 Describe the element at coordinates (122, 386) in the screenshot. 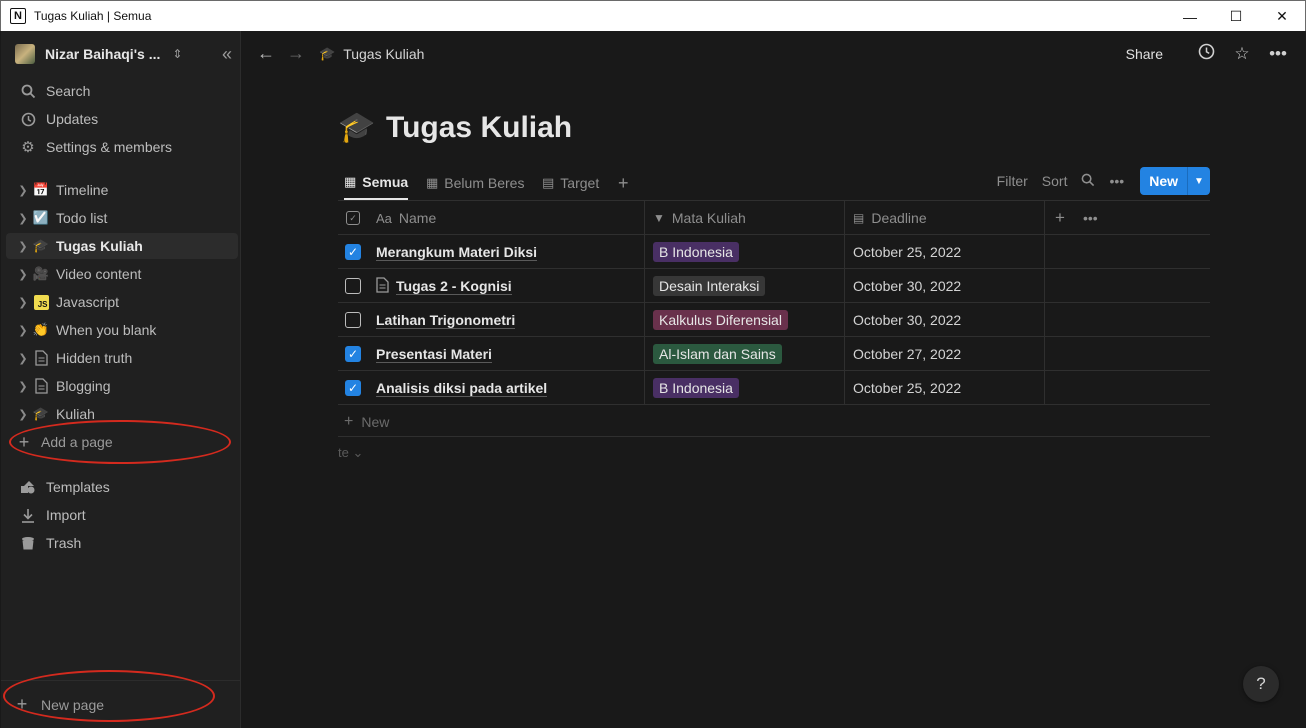

I see `sidebar-page-blogging: ❯ Blogging` at that location.